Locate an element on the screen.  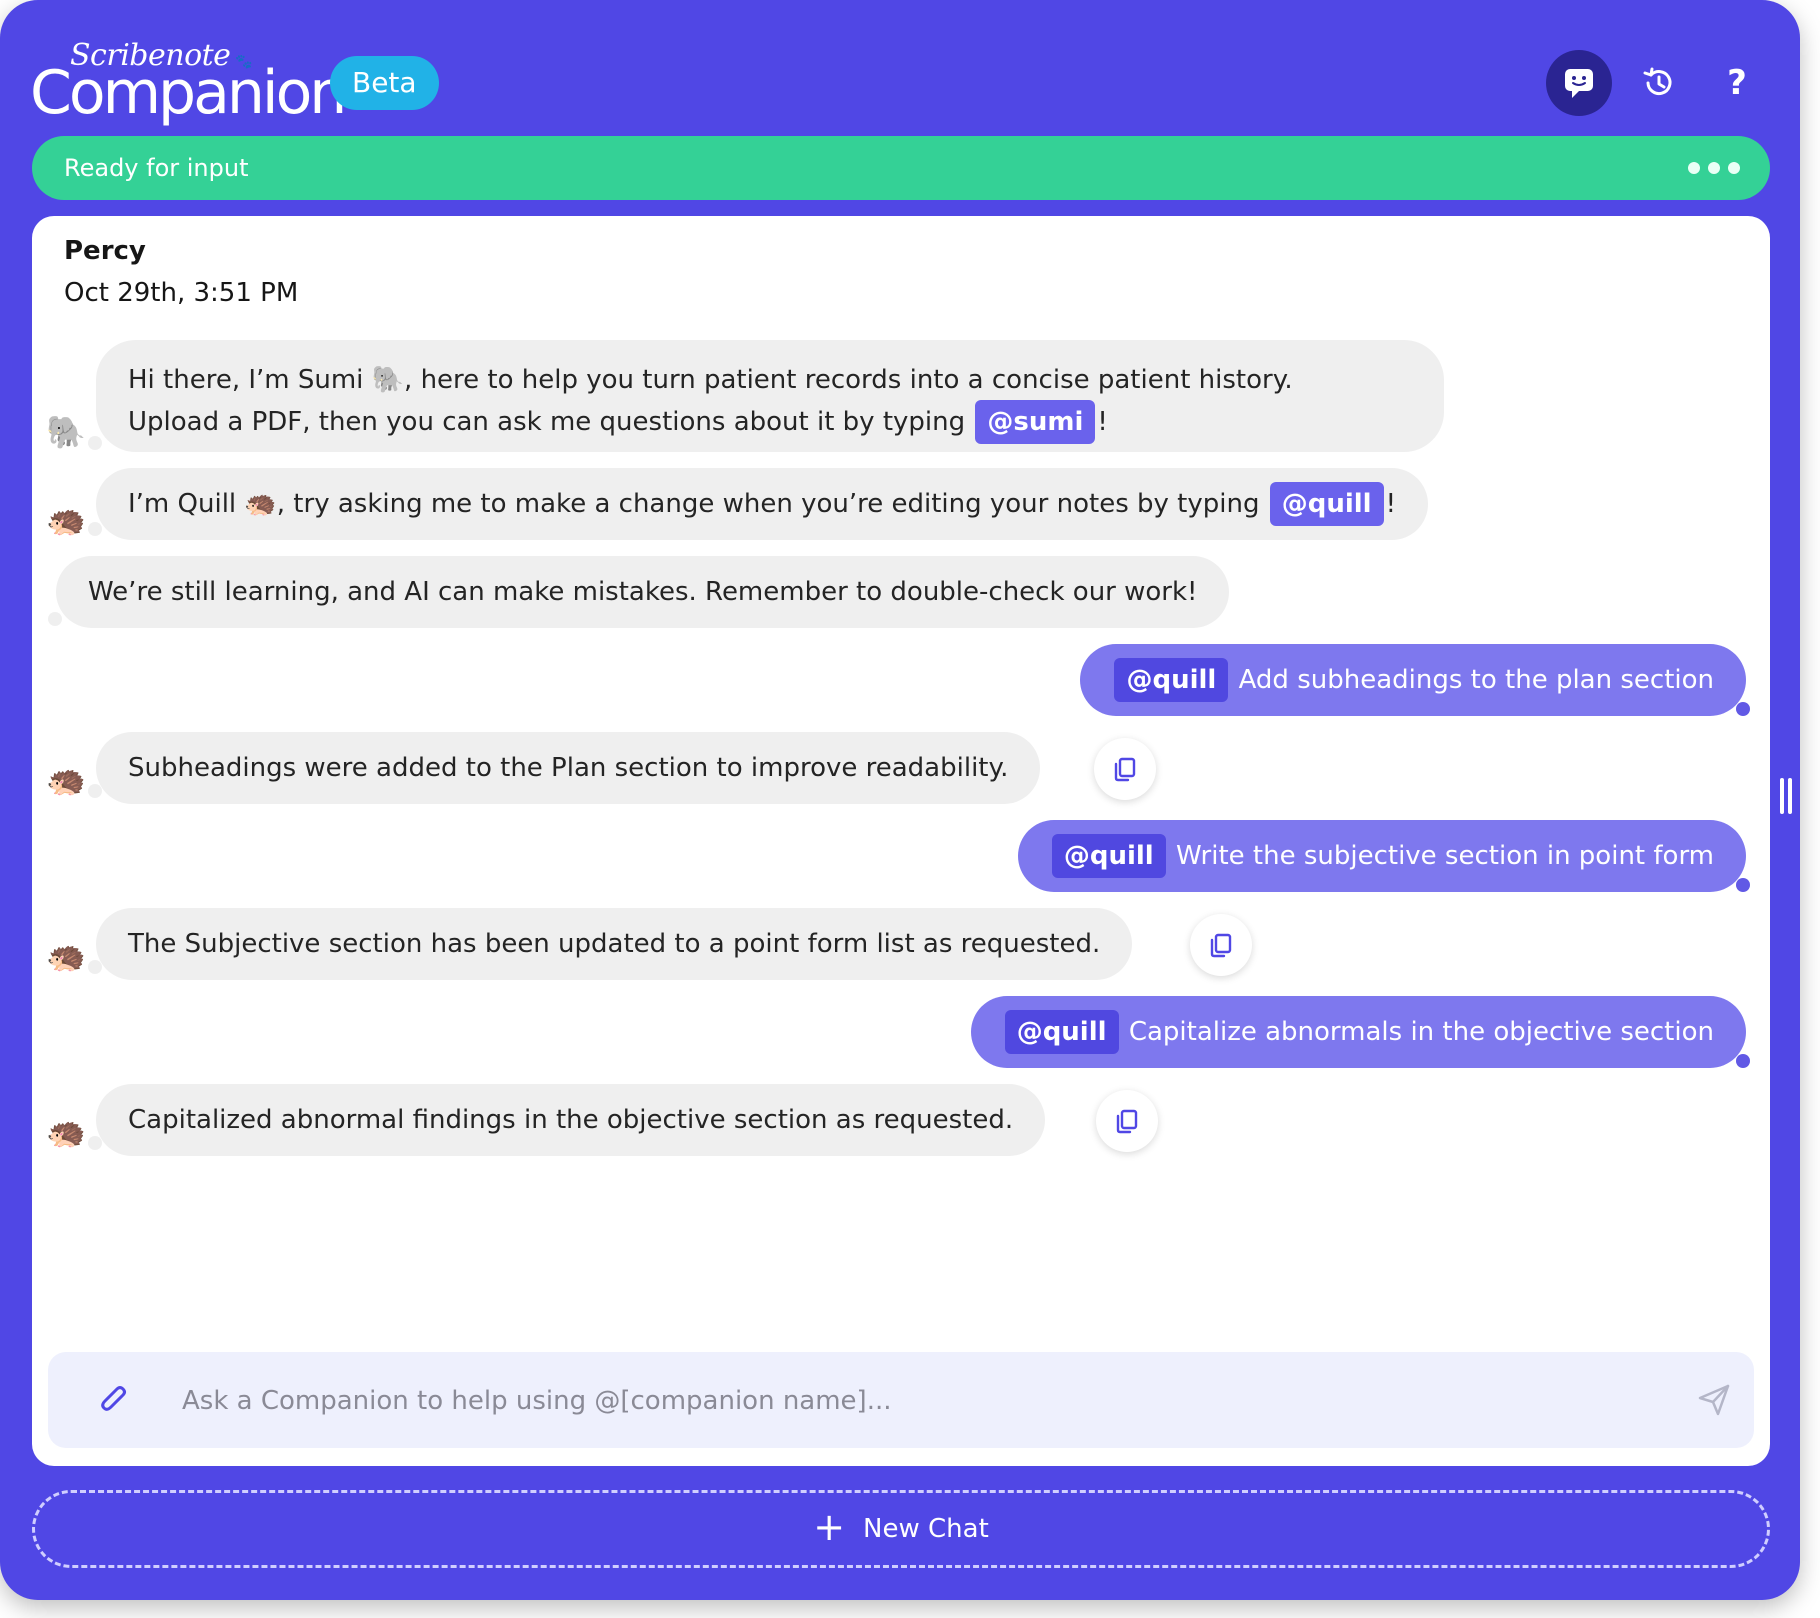
help-icon: ? is located at coordinates (1737, 83).